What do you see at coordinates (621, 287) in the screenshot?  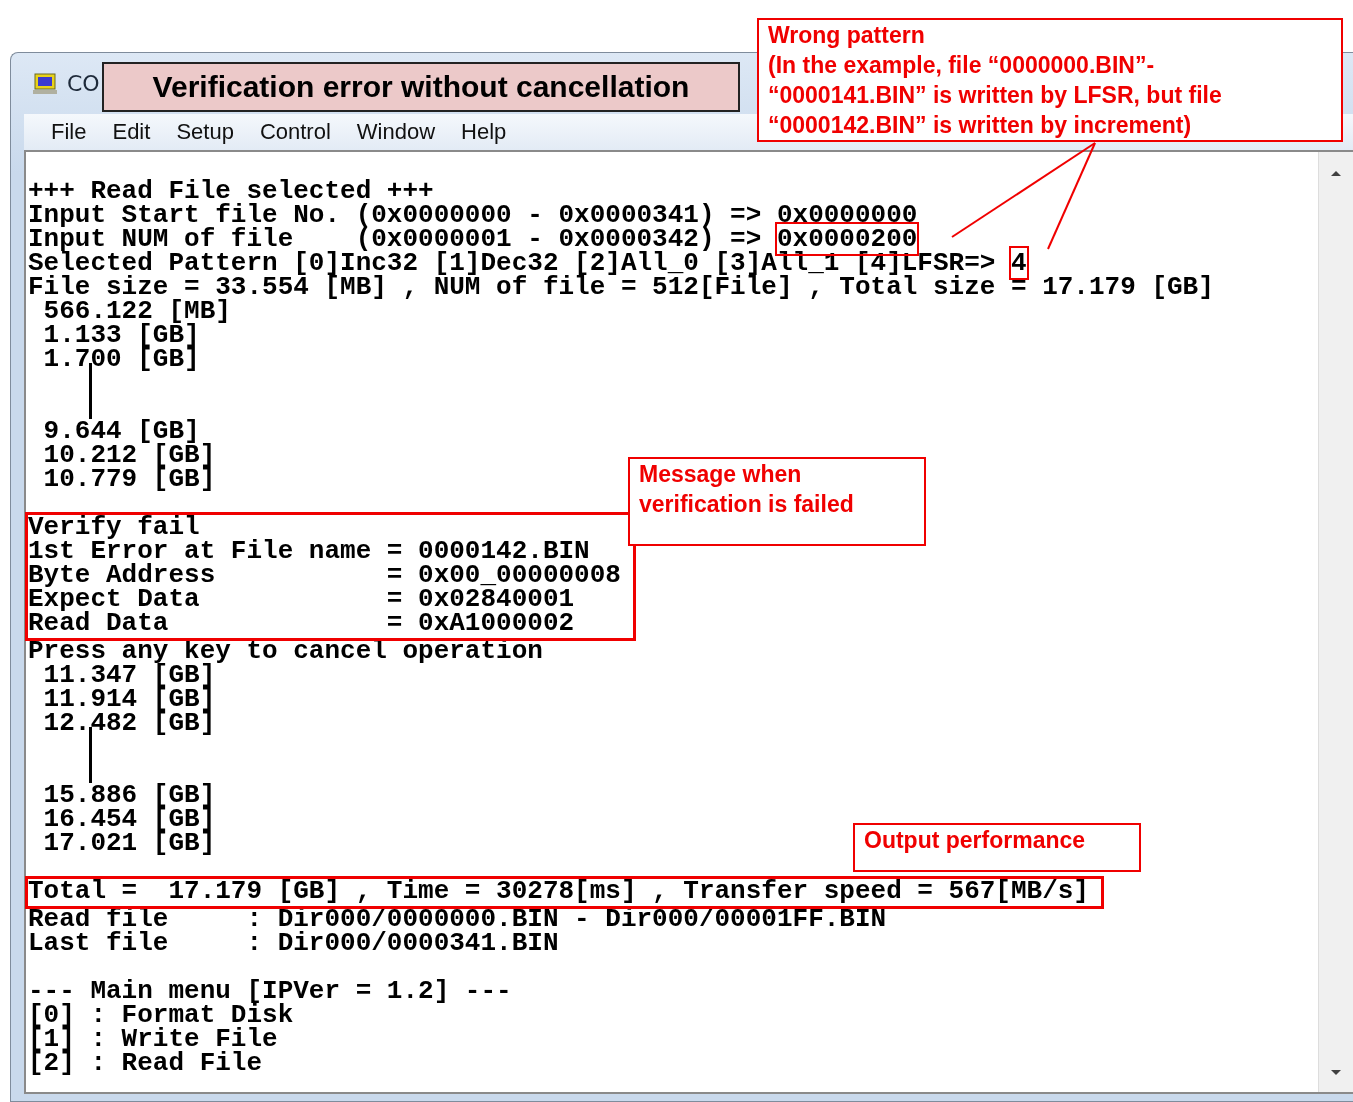 I see `terminal-line: File size = 33.554 [MB] , NUM of file = 512[File] , Total size = 17.179 [GB]` at bounding box center [621, 287].